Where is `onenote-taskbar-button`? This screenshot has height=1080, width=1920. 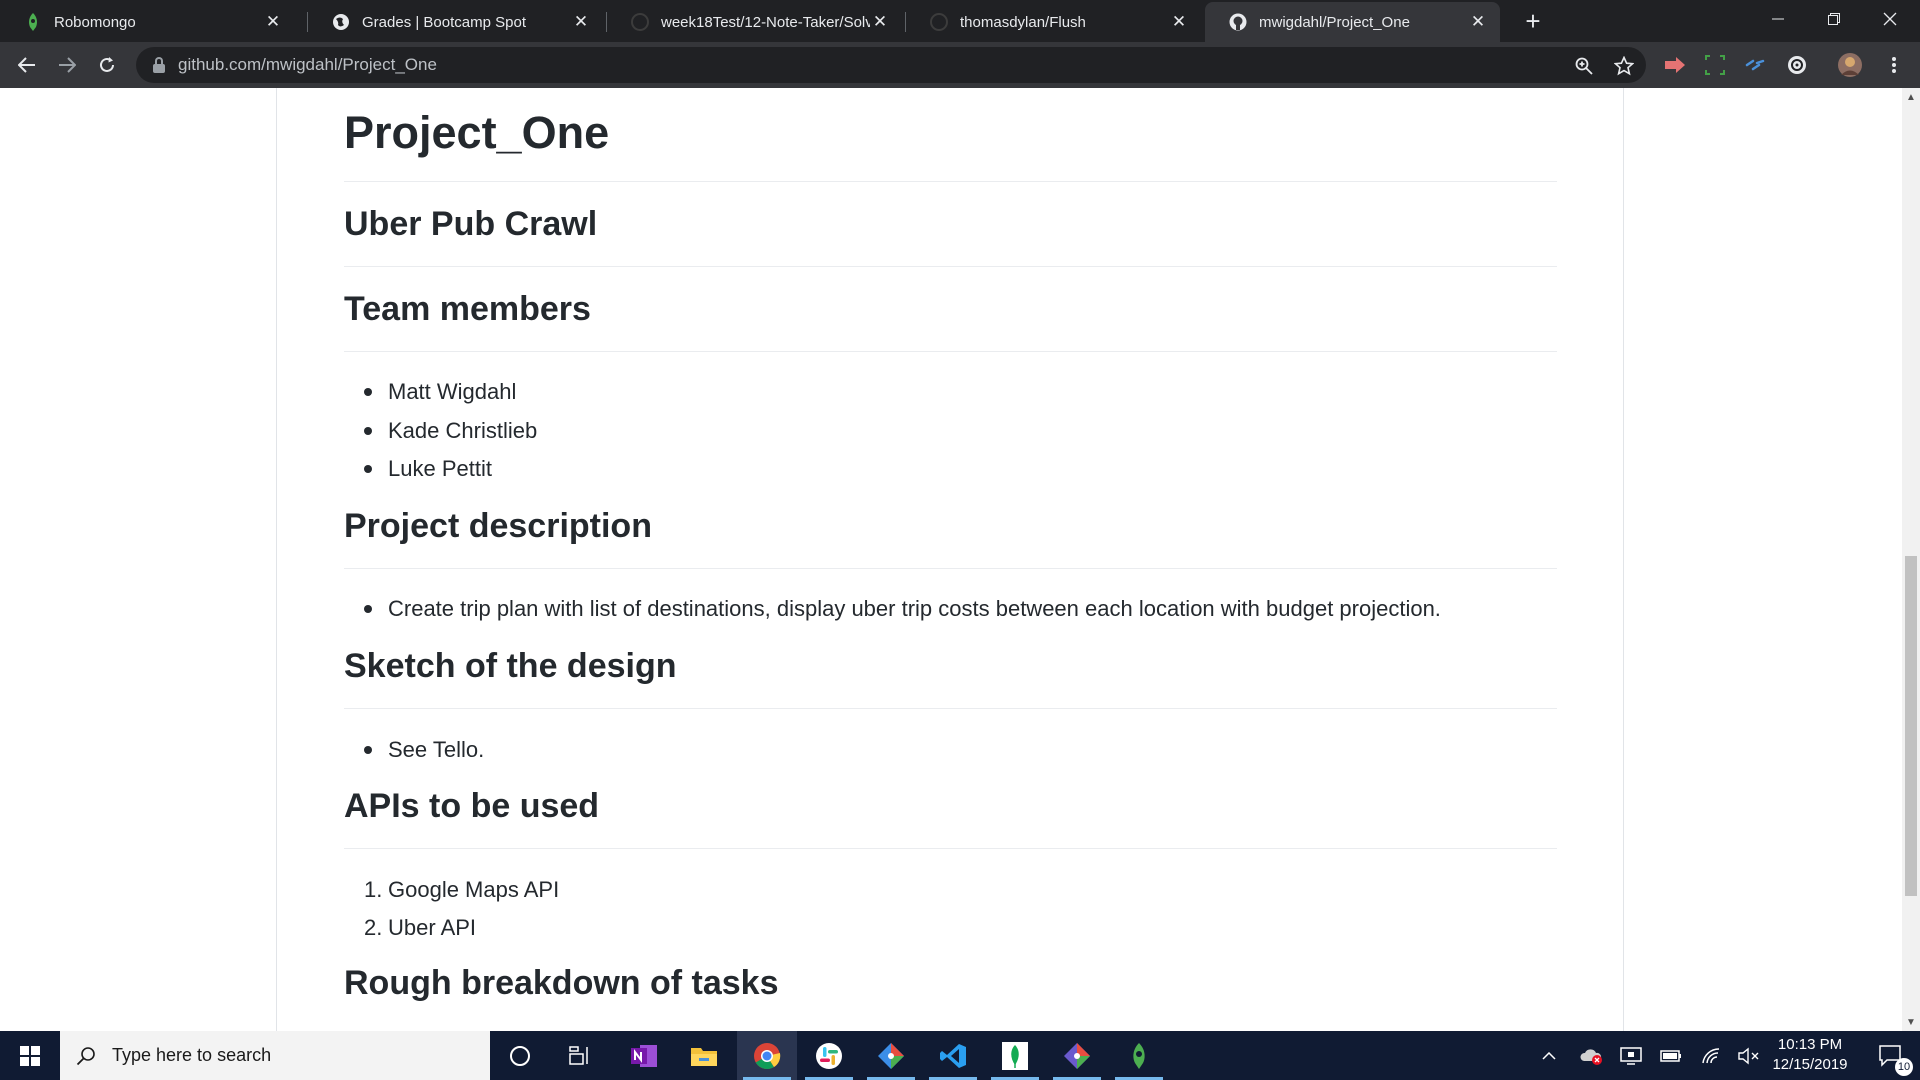
onenote-taskbar-button is located at coordinates (644, 1055).